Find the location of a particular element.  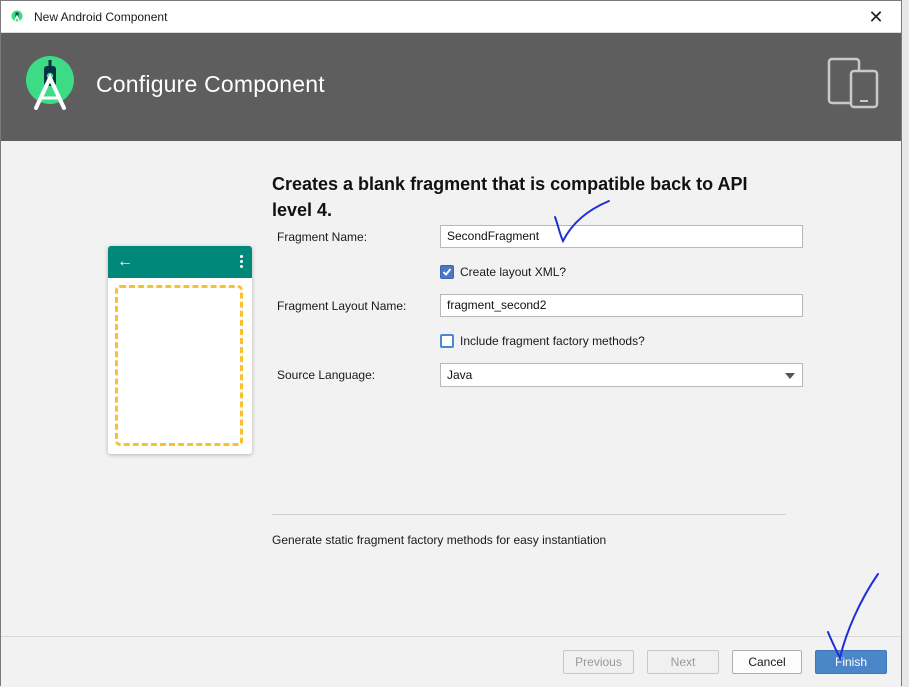

android-studio-logo-icon is located at coordinates (50, 83).